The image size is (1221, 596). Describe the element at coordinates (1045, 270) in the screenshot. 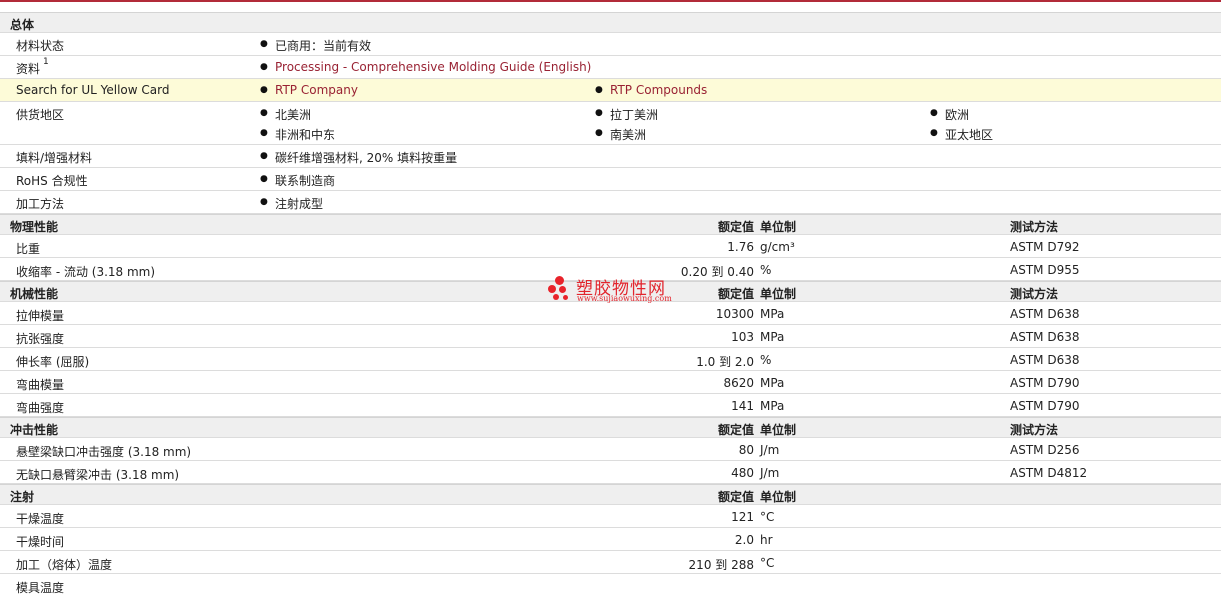

I see `test-method: ASTM D955` at that location.